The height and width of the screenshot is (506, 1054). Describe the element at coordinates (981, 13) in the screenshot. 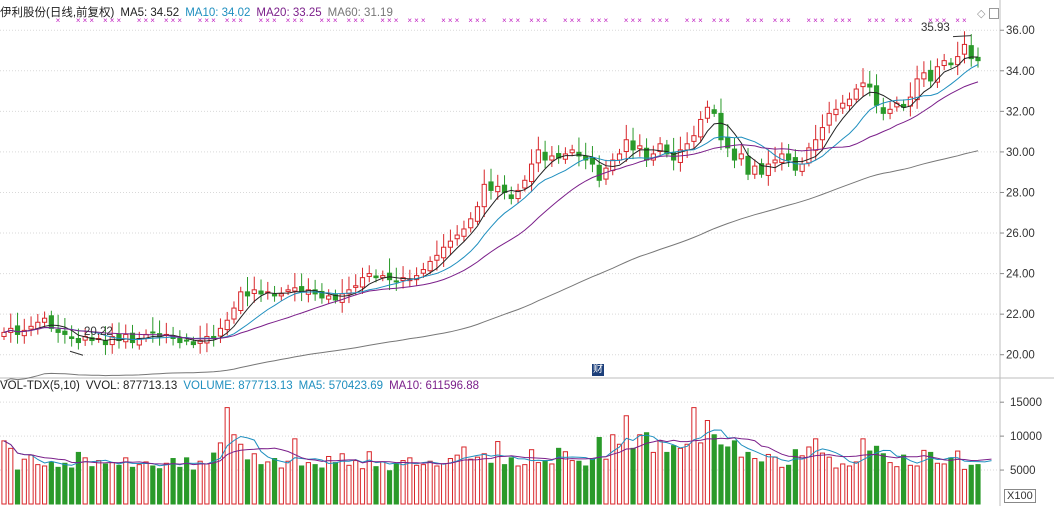

I see `diamond-icon: ◇` at that location.